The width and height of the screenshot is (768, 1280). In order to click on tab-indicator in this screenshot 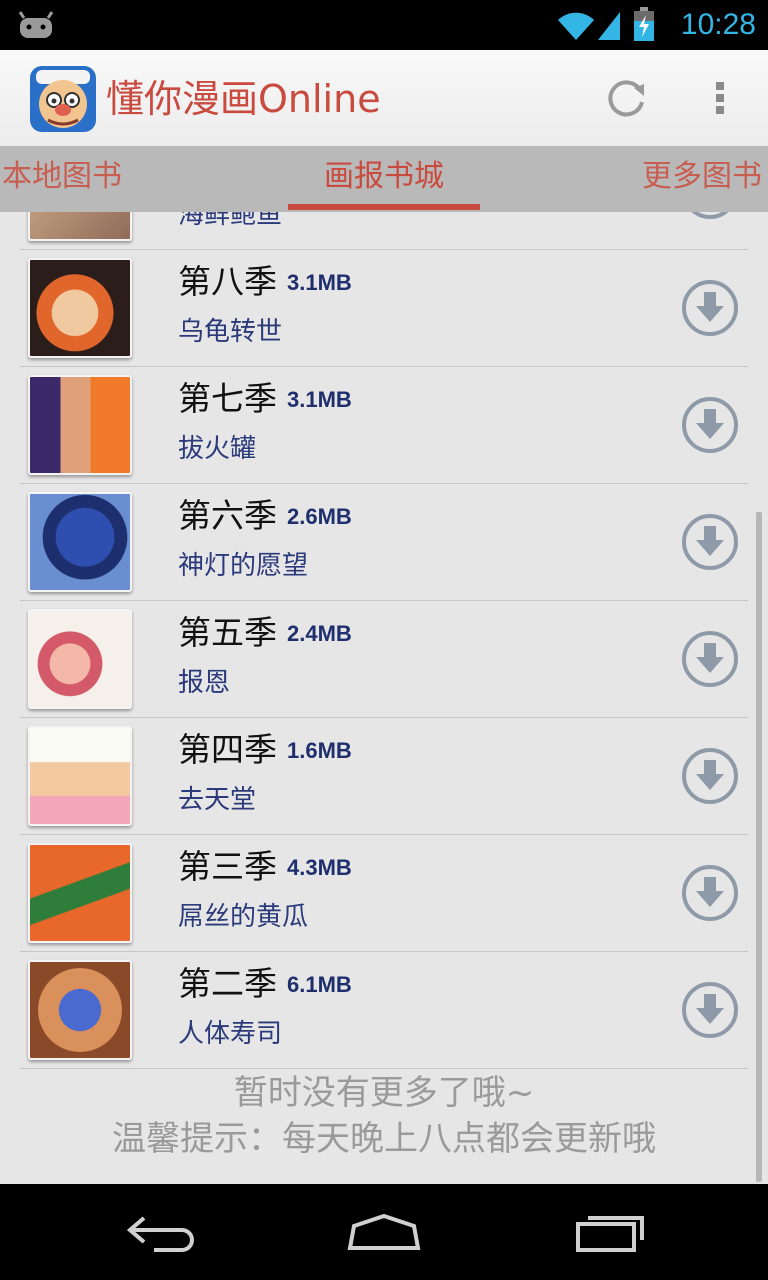, I will do `click(384, 207)`.